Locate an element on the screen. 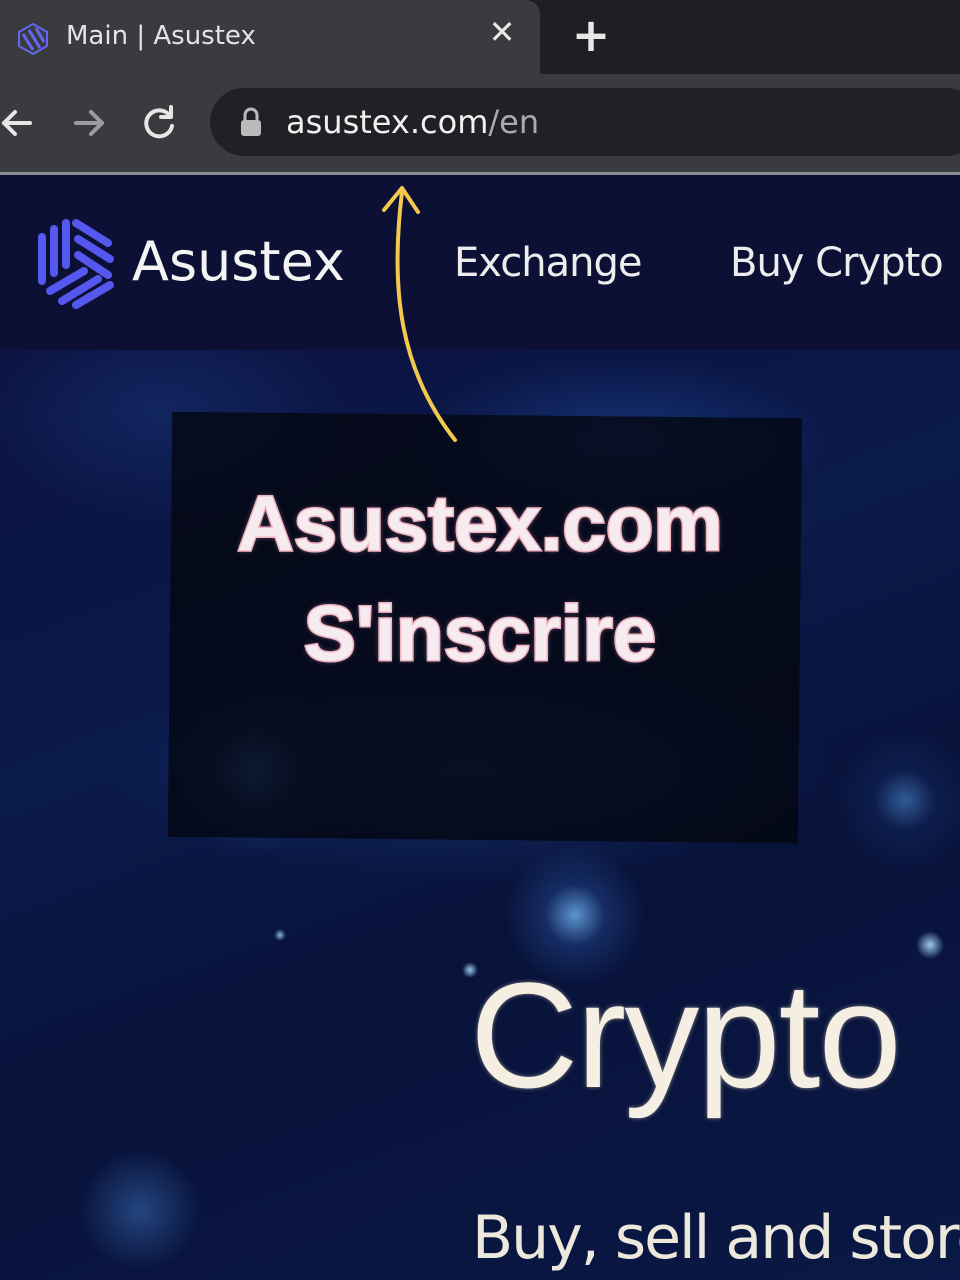 The height and width of the screenshot is (1280, 960). annotation-arrow-icon is located at coordinates (419, 314).